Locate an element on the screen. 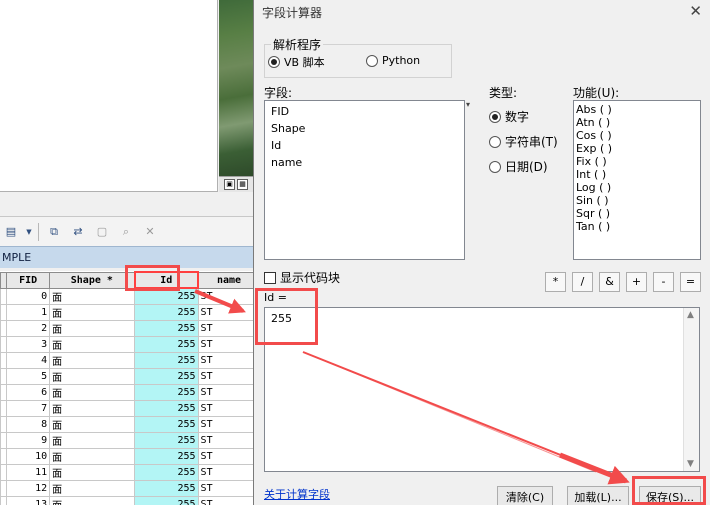  cell-fid: 8 is located at coordinates (28, 424).